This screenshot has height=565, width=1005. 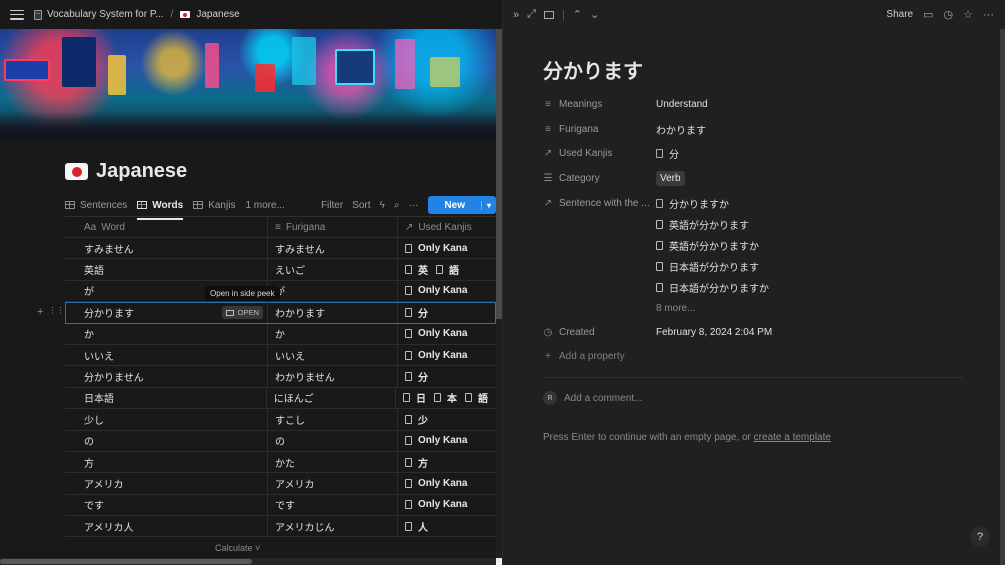 What do you see at coordinates (531, 14) in the screenshot?
I see `expand-icon: ⤢` at bounding box center [531, 14].